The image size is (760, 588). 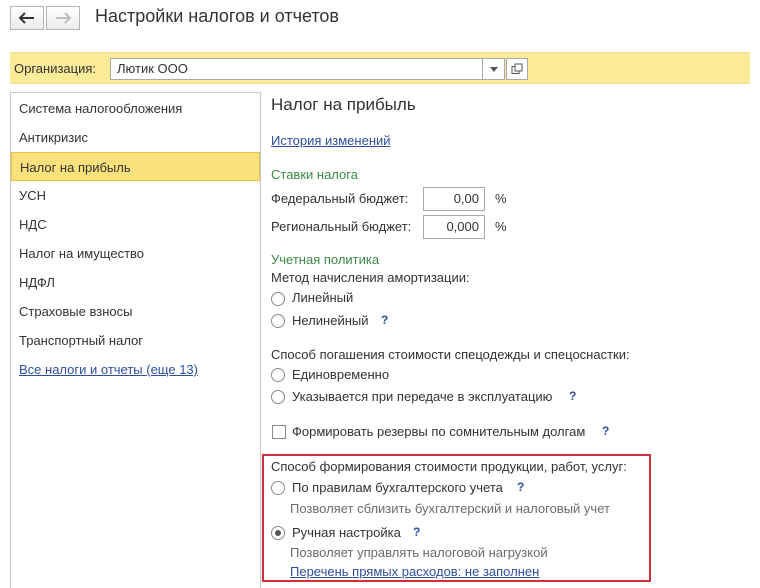 I want to click on cost-accounting-rules-radio, so click(x=278, y=488).